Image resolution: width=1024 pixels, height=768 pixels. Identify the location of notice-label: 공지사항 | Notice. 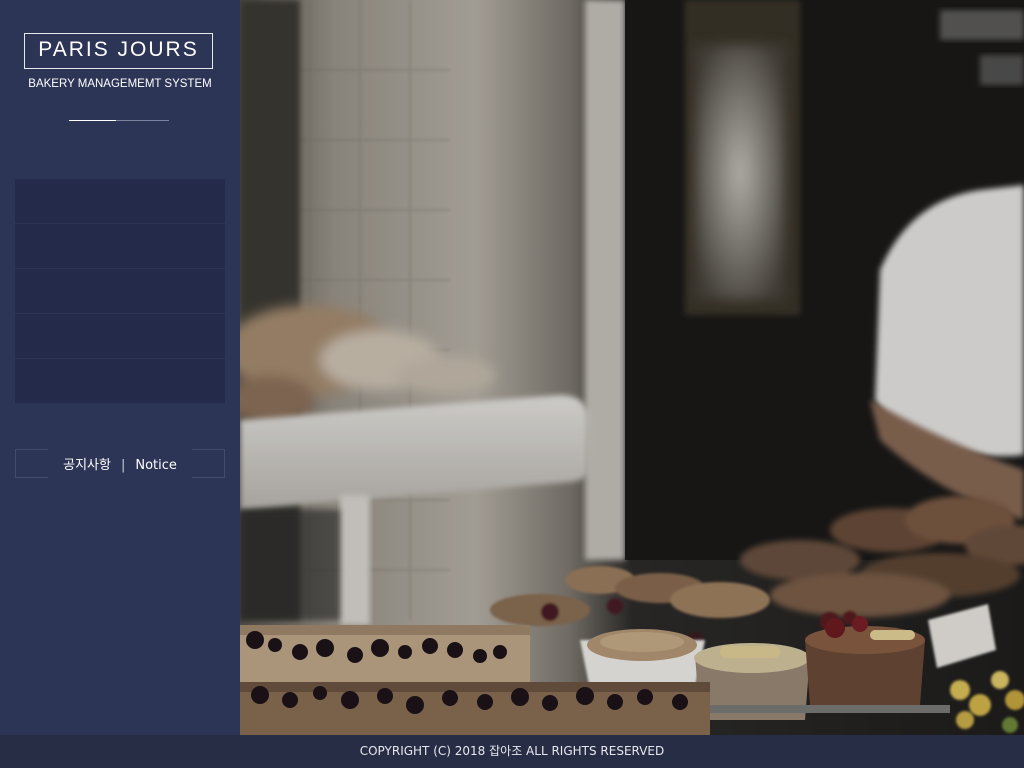
(120, 463).